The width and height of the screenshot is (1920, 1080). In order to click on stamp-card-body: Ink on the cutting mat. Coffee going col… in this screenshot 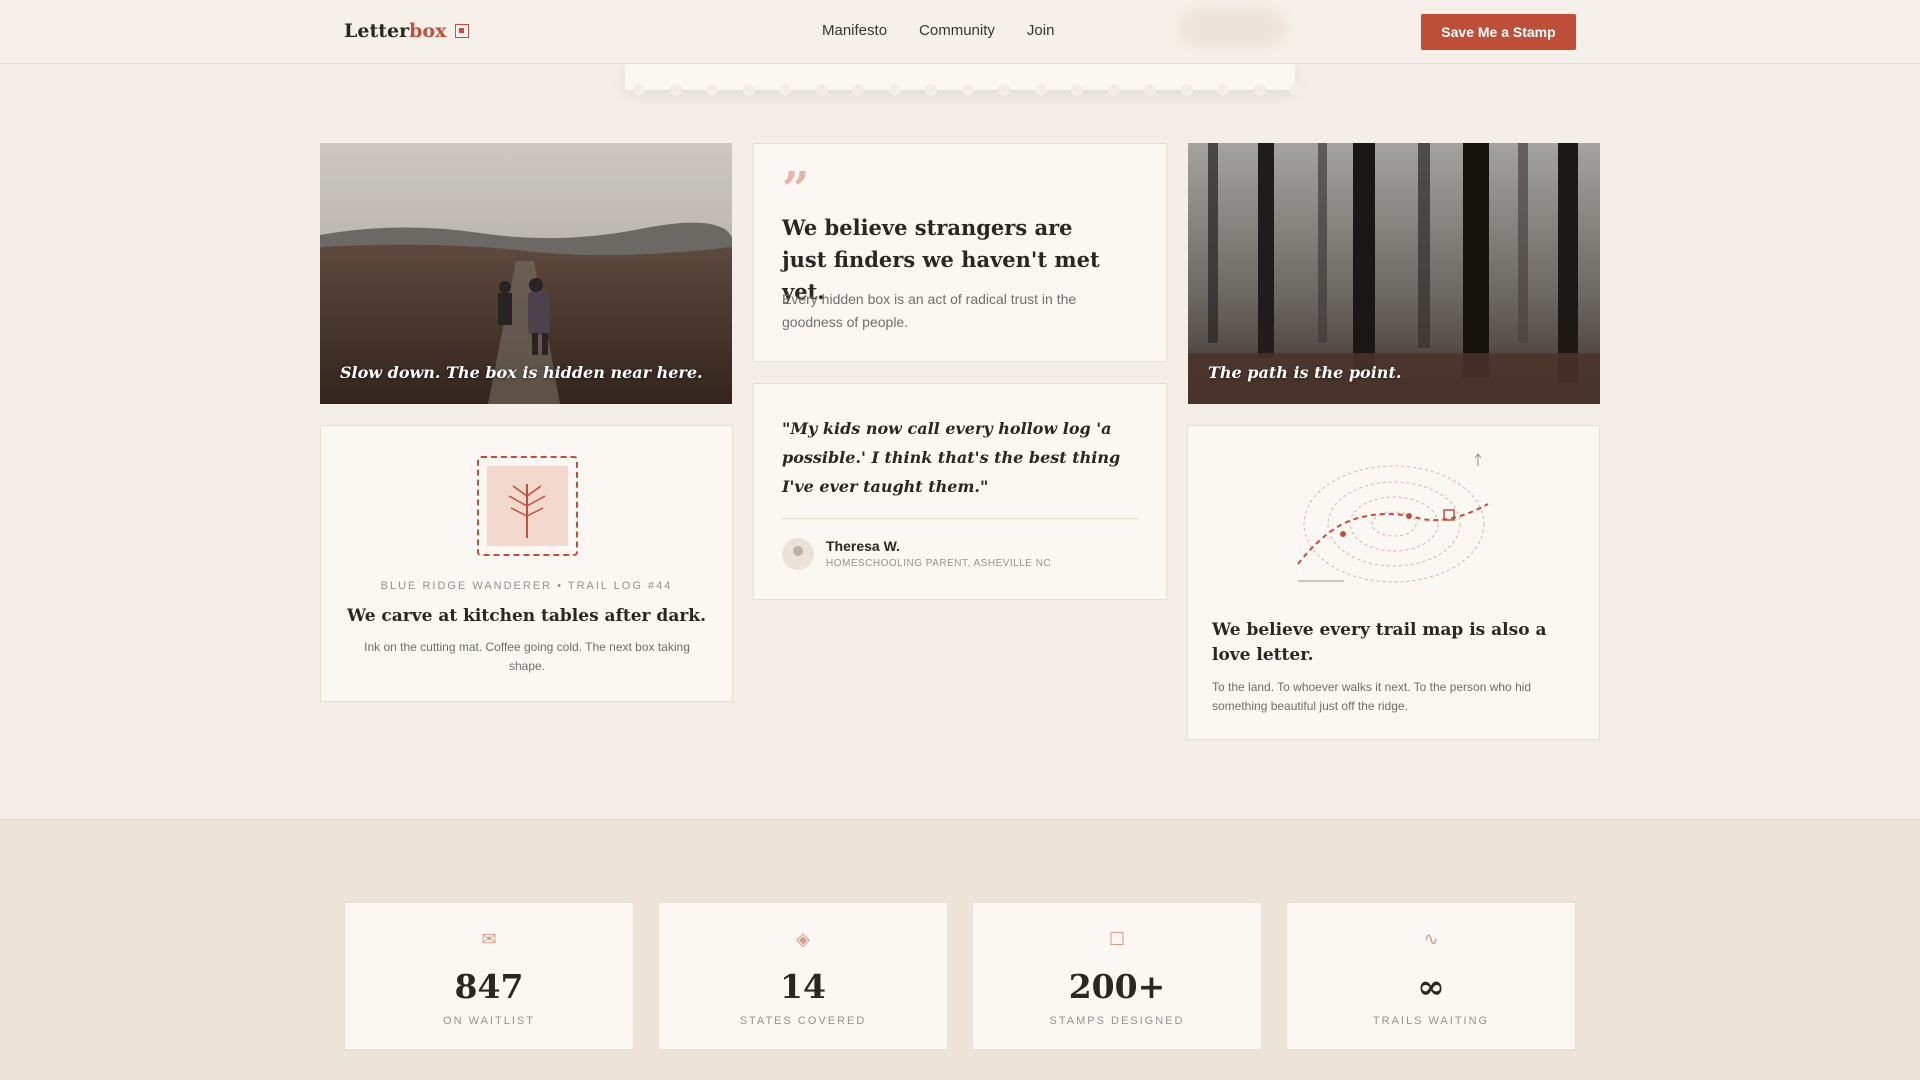, I will do `click(527, 656)`.